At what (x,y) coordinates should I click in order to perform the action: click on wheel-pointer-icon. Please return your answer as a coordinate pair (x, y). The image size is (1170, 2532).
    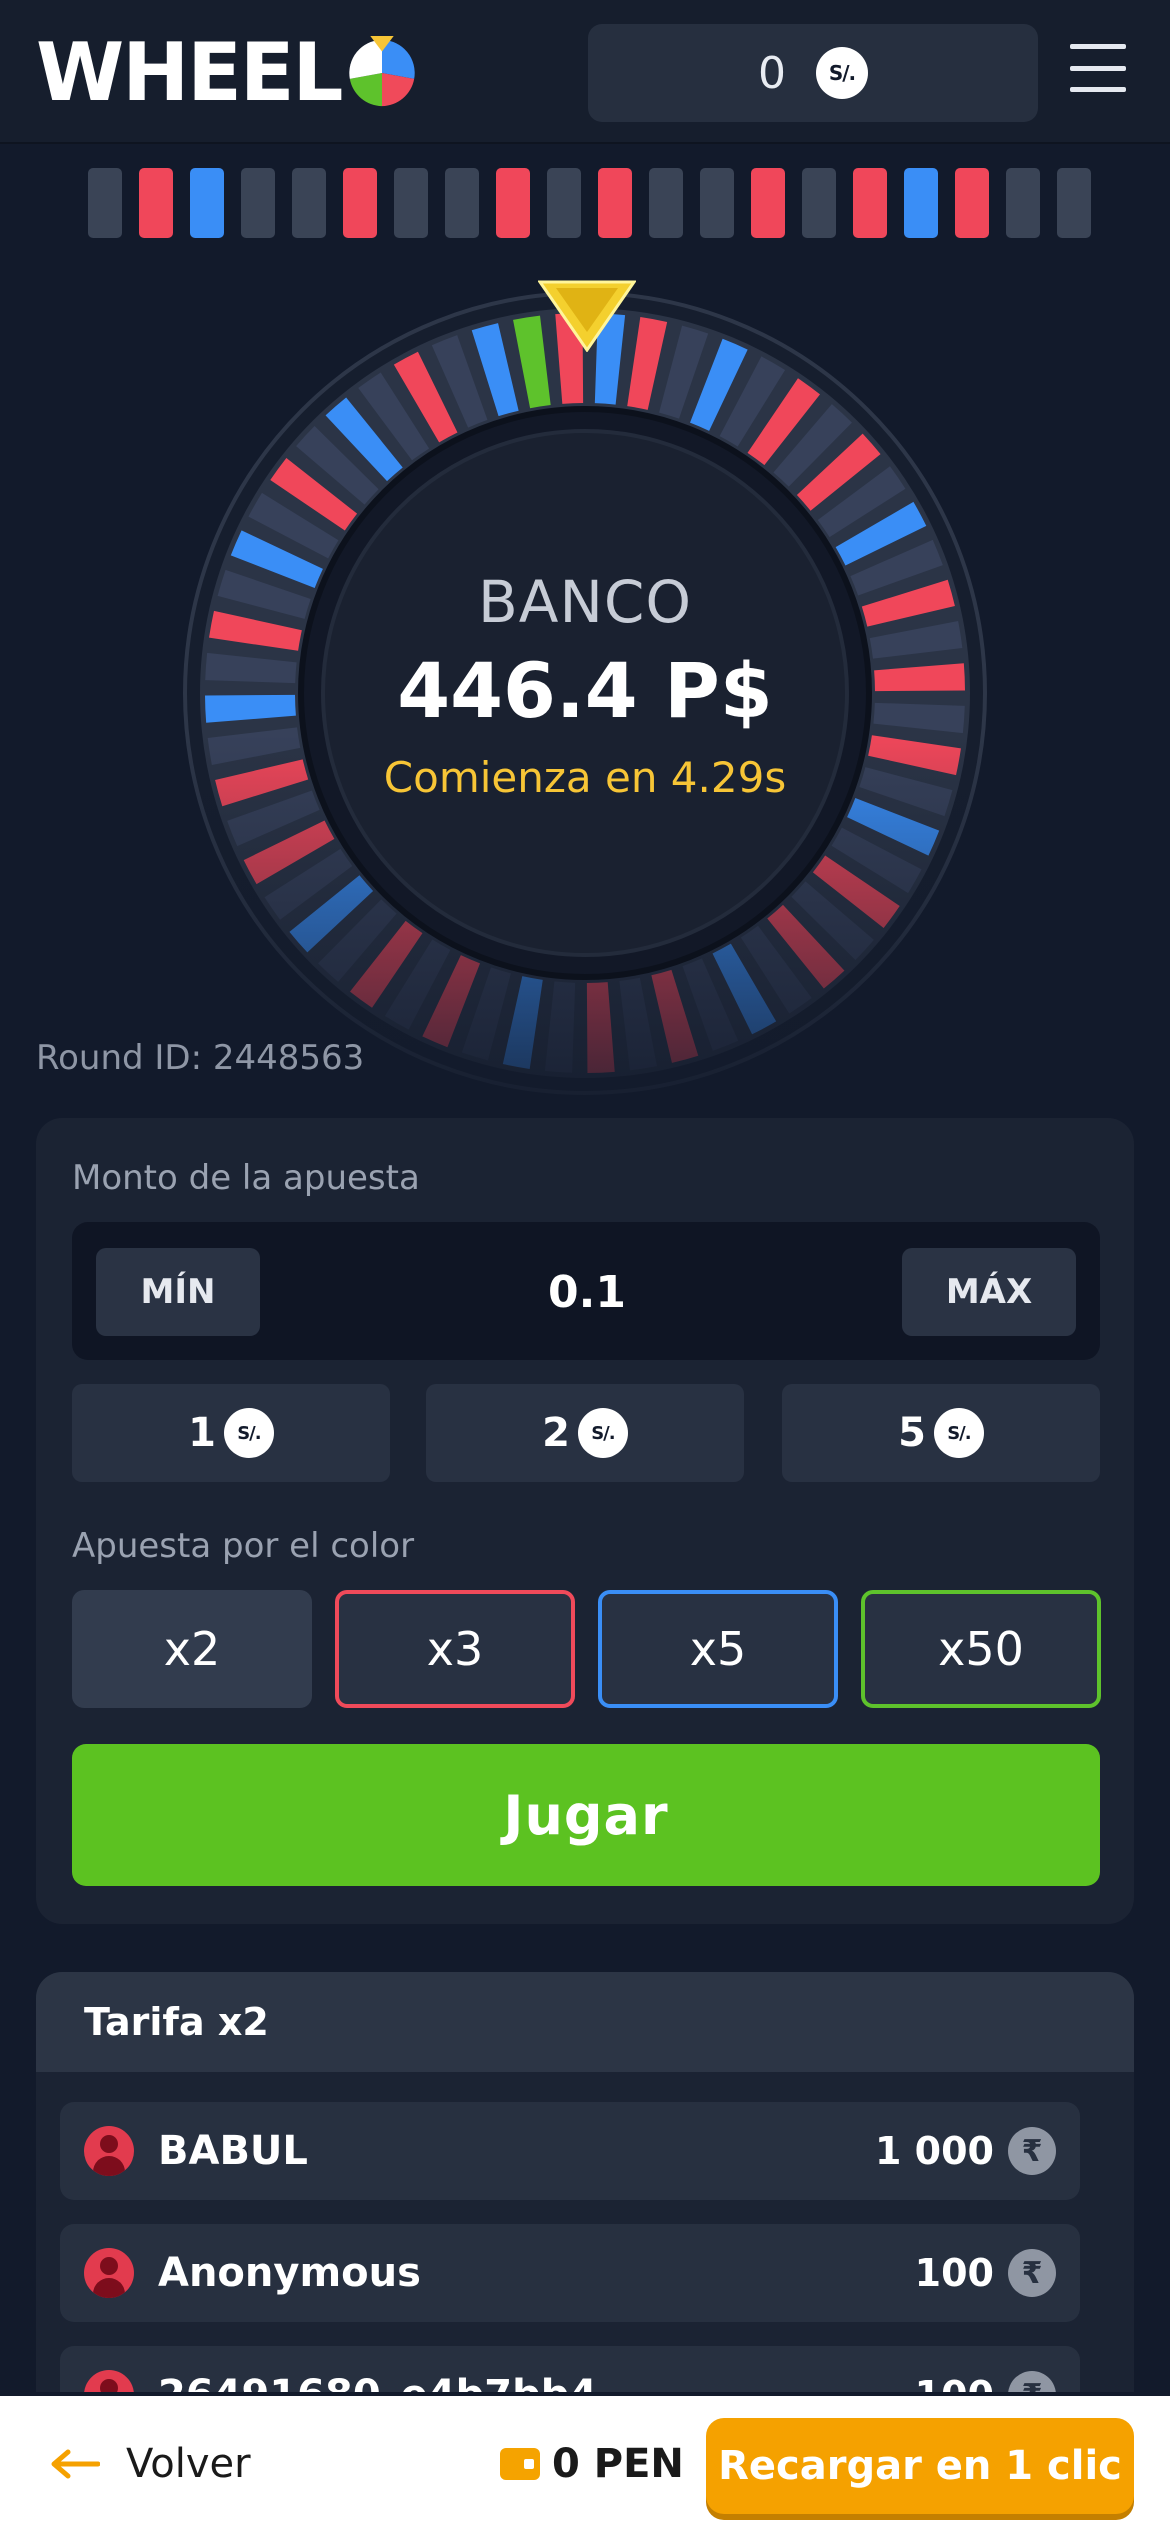
    Looking at the image, I should click on (587, 316).